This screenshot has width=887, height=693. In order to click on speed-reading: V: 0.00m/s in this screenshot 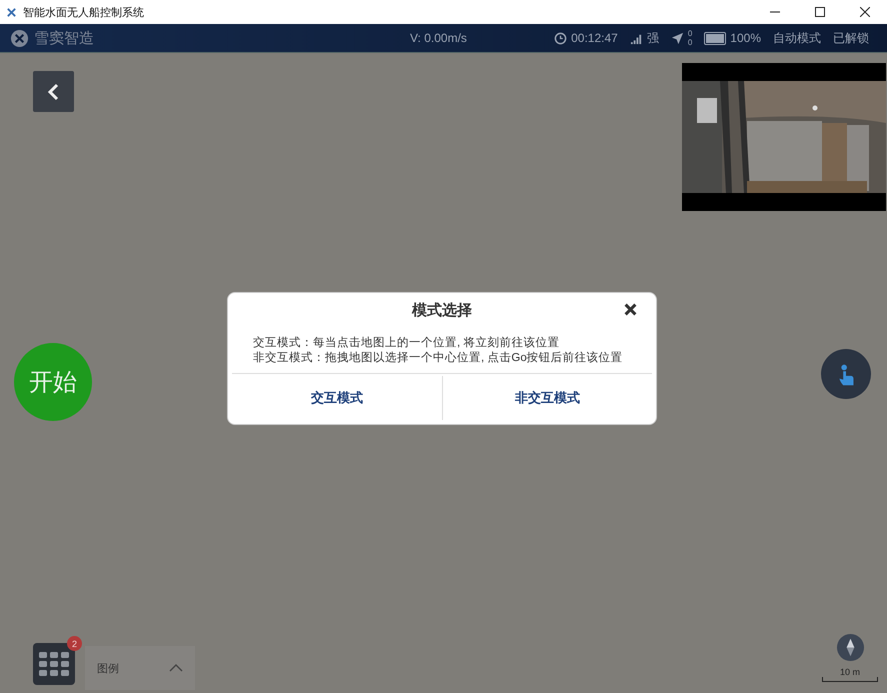, I will do `click(438, 38)`.